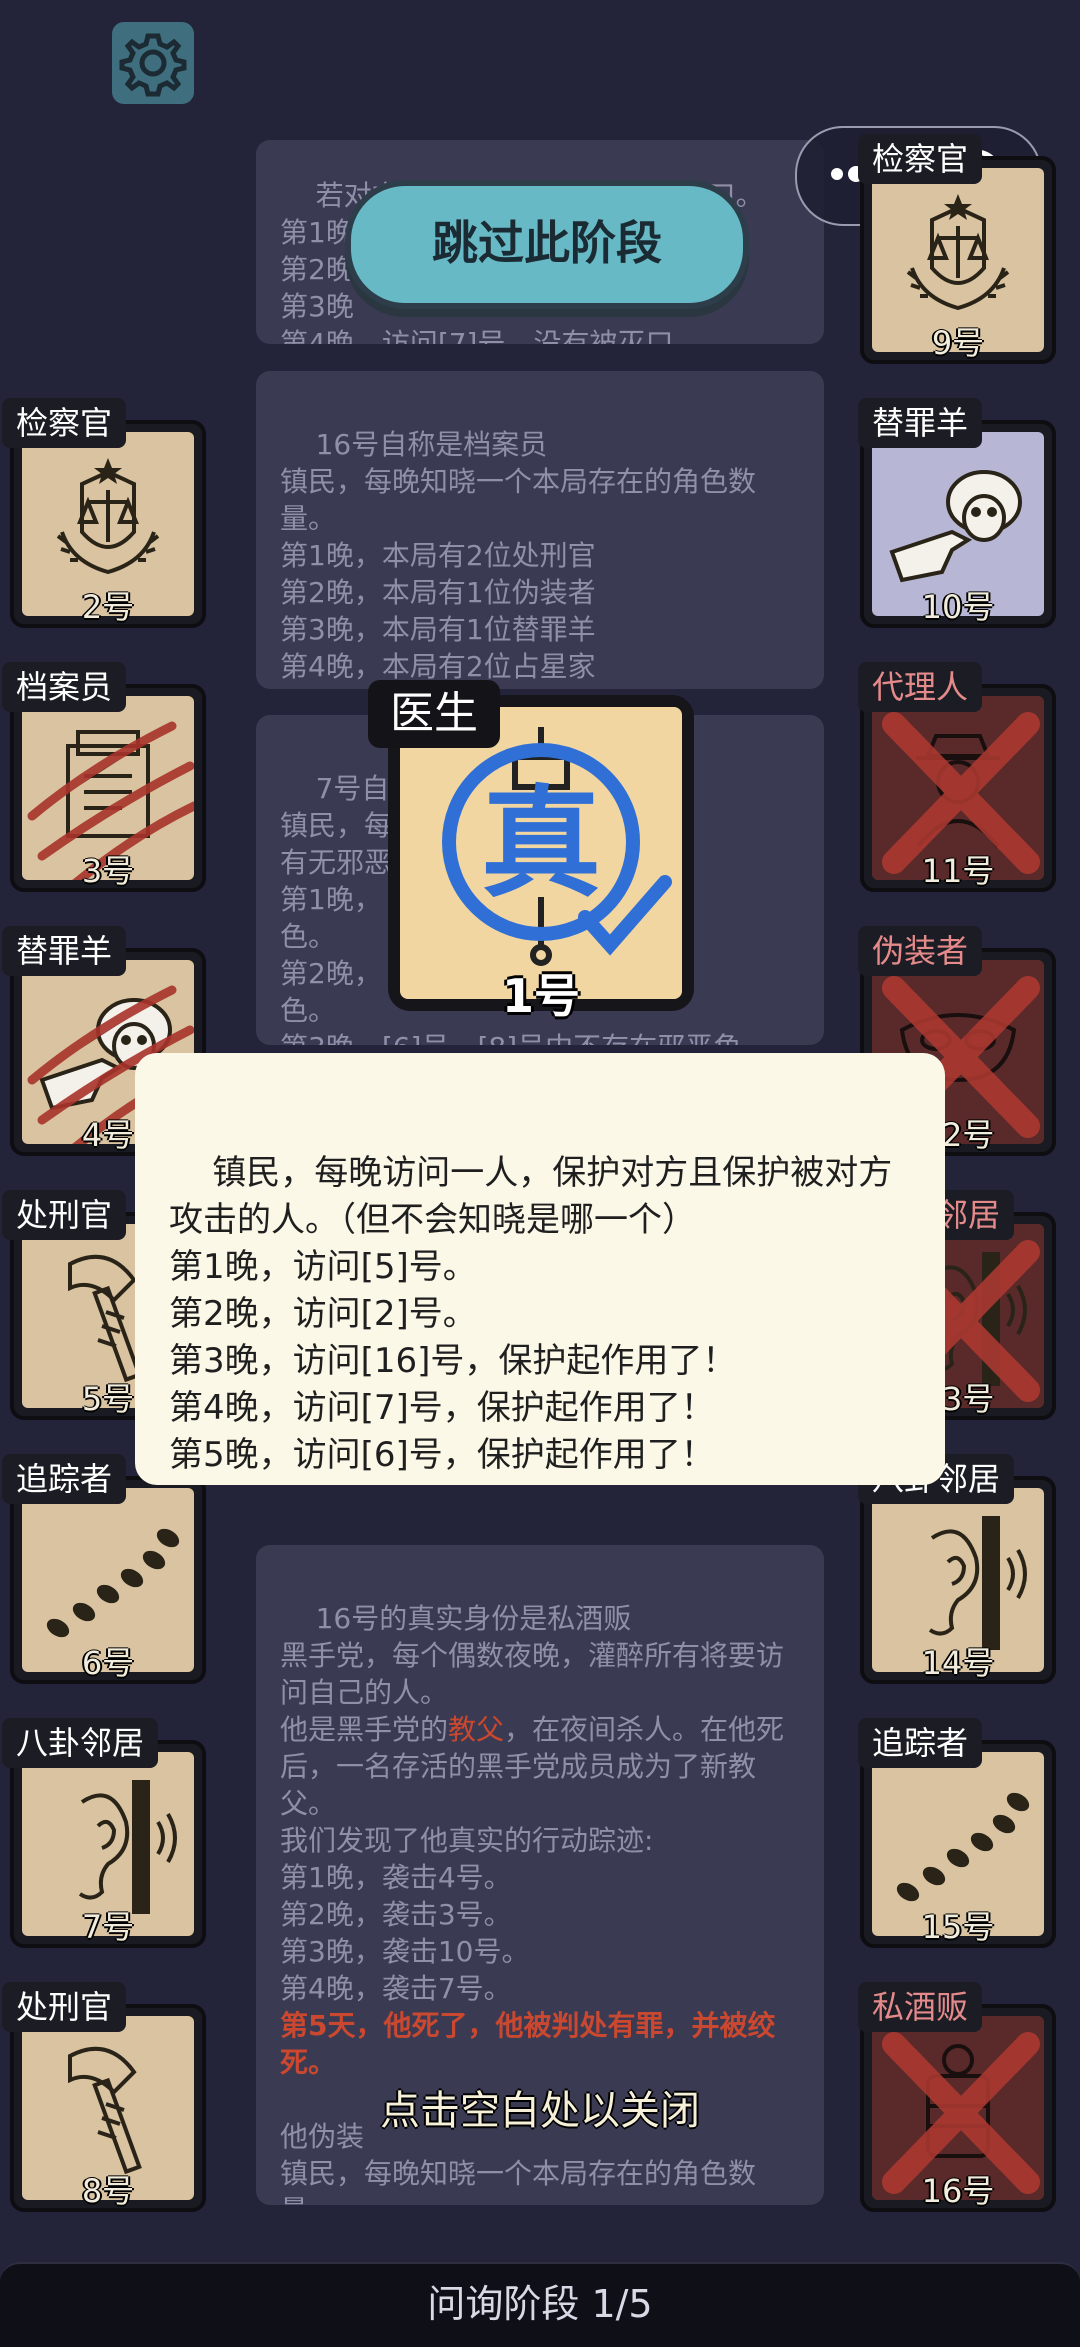  I want to click on player-number: 16号, so click(958, 2191).